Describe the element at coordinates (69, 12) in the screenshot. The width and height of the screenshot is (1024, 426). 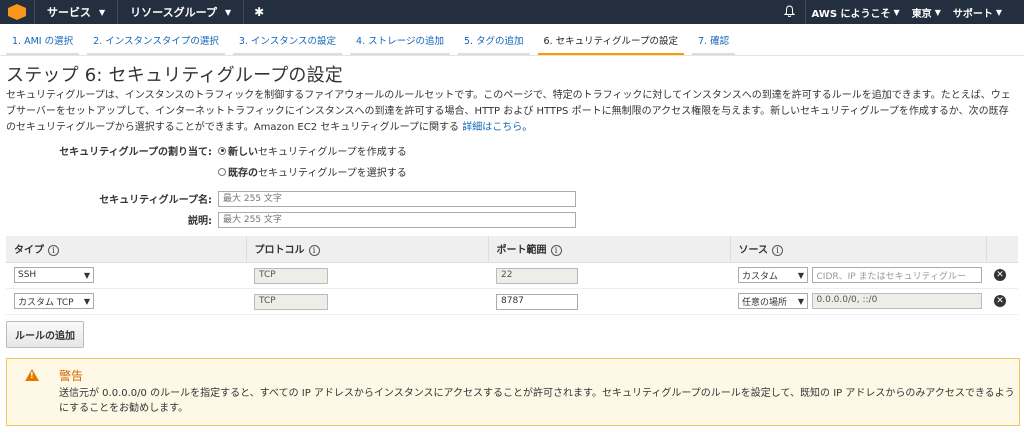
I see `services-label: サービス` at that location.